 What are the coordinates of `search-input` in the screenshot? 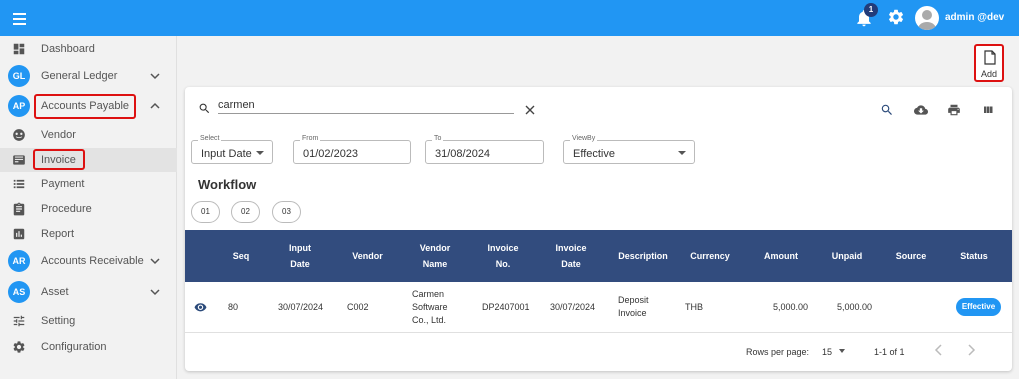 It's located at (366, 105).